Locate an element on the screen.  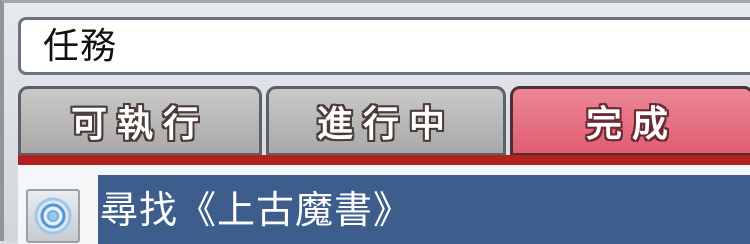
tab-completed: 完成 is located at coordinates (630, 121).